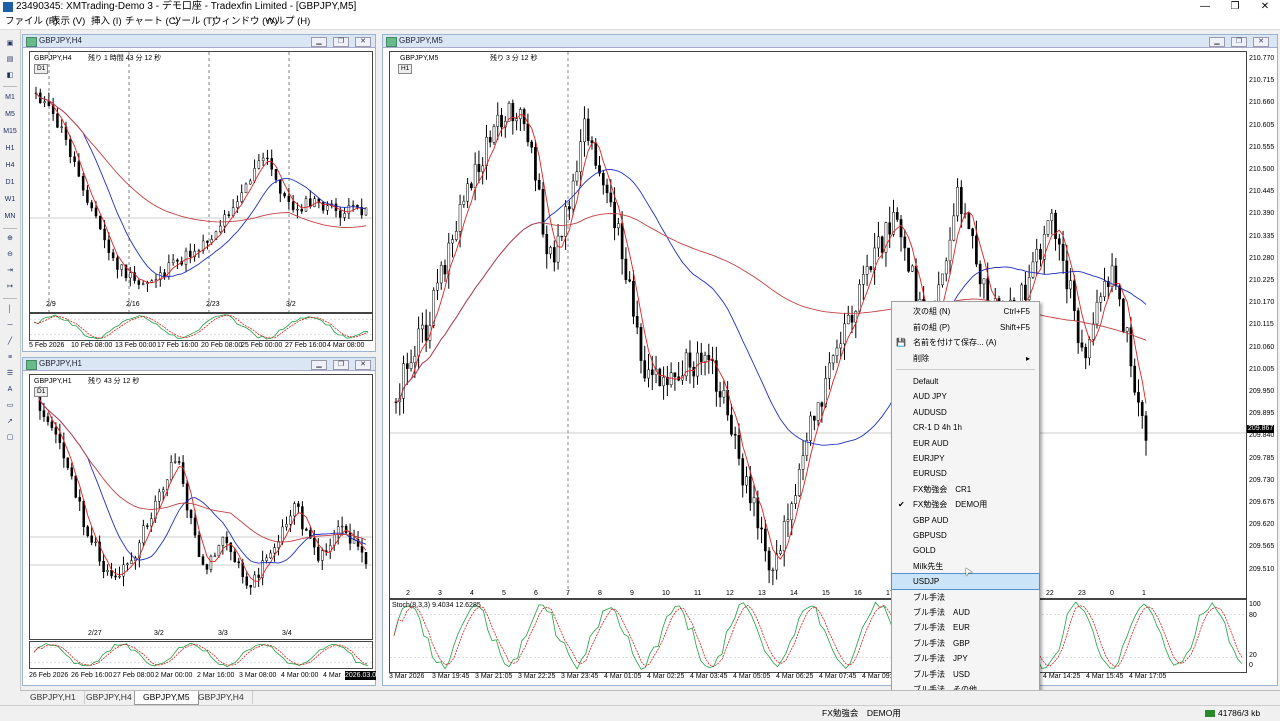  What do you see at coordinates (68, 21) in the screenshot?
I see `menu-view: 表示 (V)` at bounding box center [68, 21].